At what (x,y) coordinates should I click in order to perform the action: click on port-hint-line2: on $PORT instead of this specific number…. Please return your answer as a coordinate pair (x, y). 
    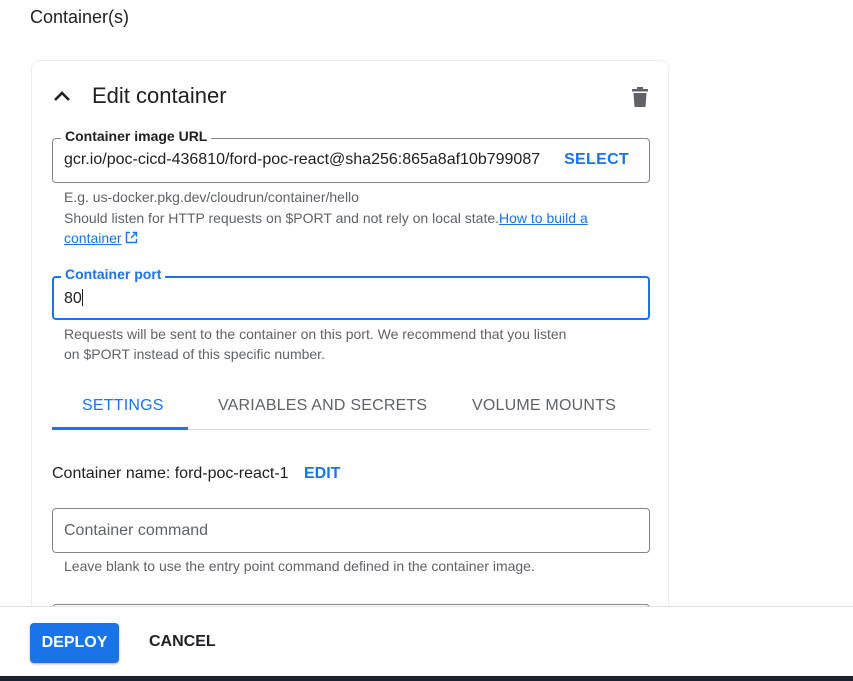
    Looking at the image, I should click on (194, 354).